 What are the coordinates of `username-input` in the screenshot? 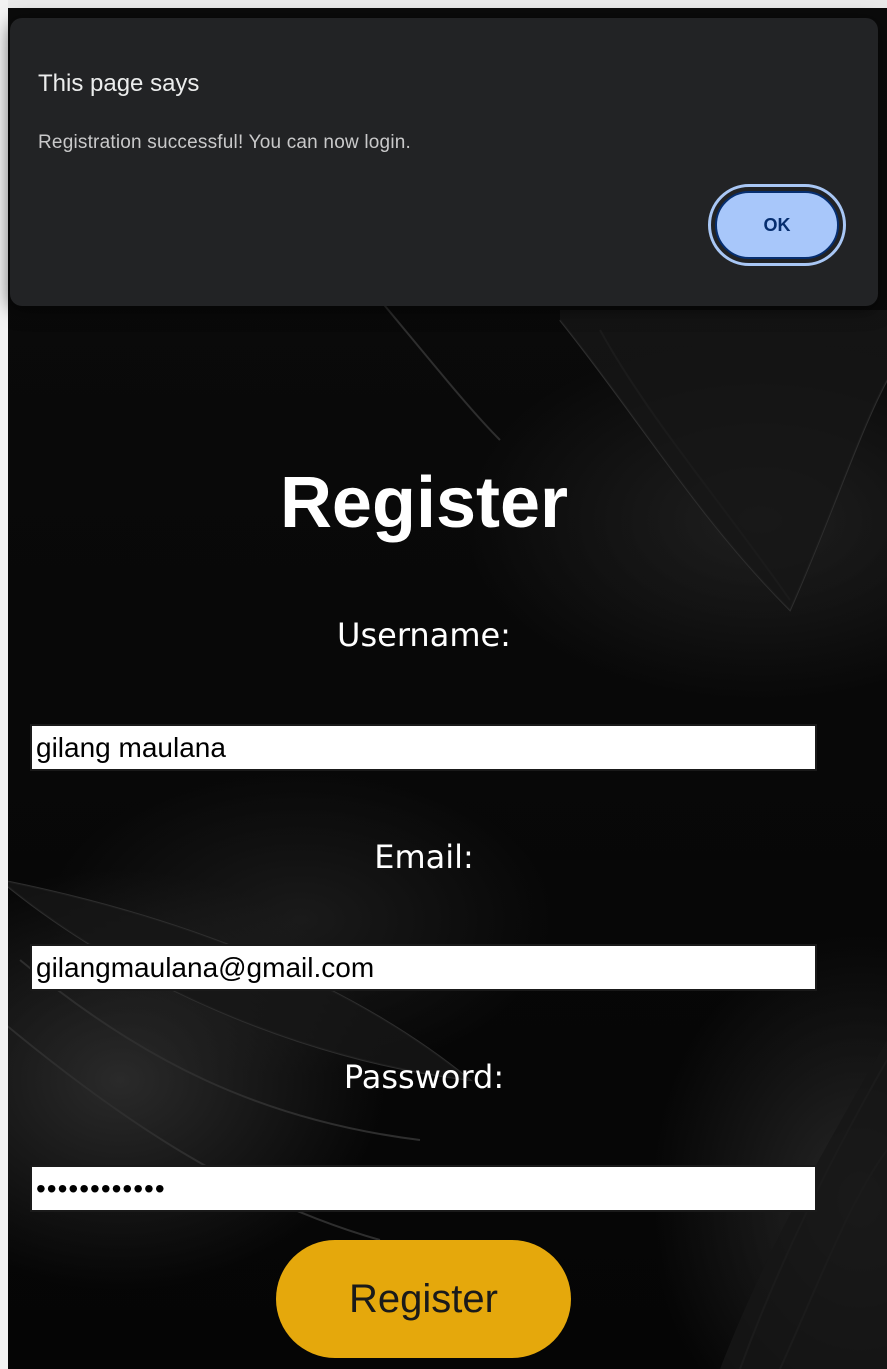 It's located at (423, 747).